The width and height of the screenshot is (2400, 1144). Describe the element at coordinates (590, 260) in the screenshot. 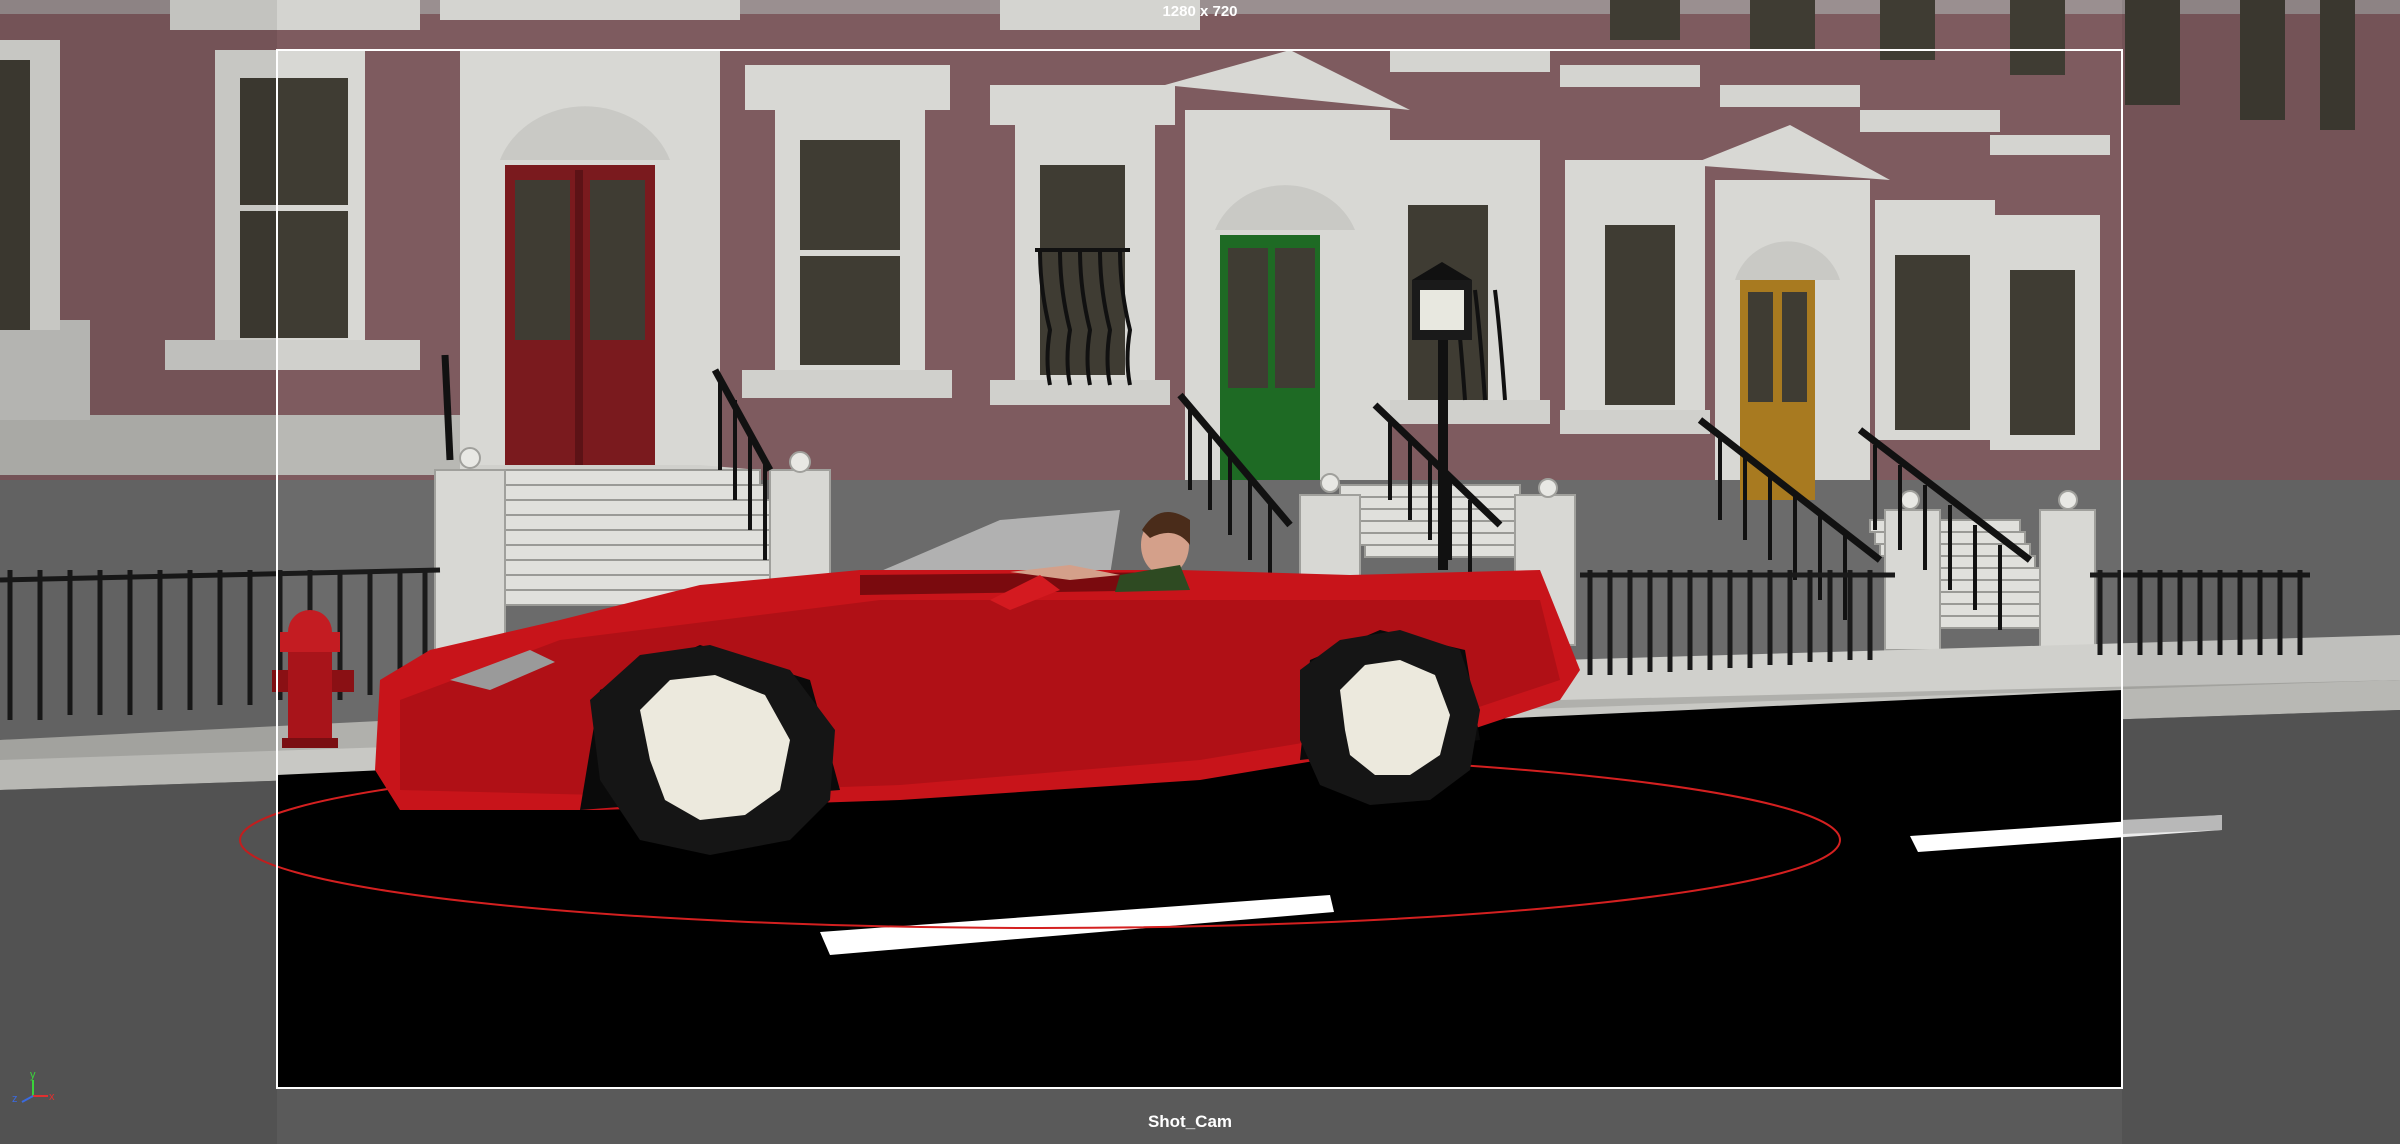

I see `doorway-red` at that location.